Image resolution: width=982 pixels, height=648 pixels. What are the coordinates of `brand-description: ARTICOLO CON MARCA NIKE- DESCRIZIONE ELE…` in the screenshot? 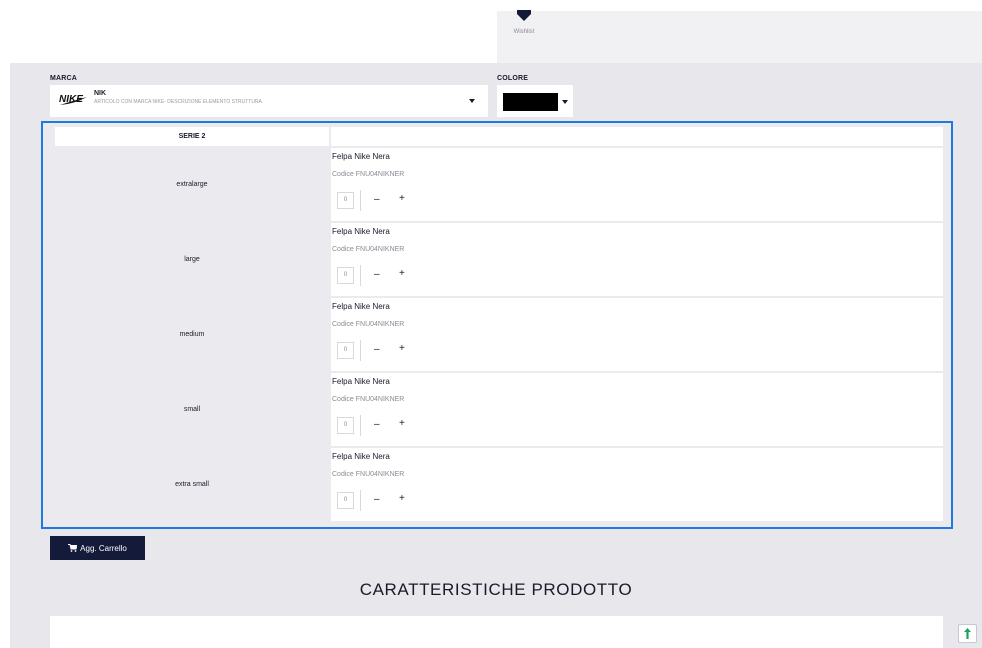 It's located at (178, 102).